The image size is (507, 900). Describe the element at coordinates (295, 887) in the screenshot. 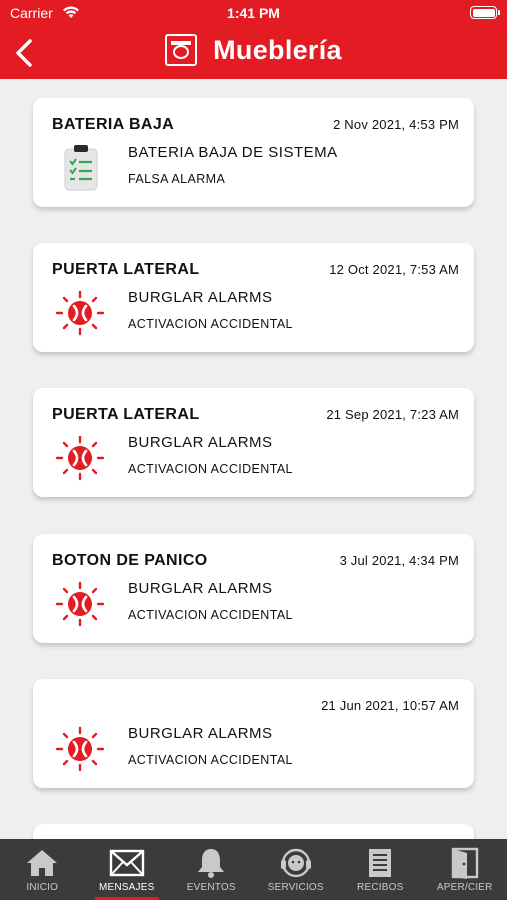

I see `tab-label: SERVICIOS` at that location.